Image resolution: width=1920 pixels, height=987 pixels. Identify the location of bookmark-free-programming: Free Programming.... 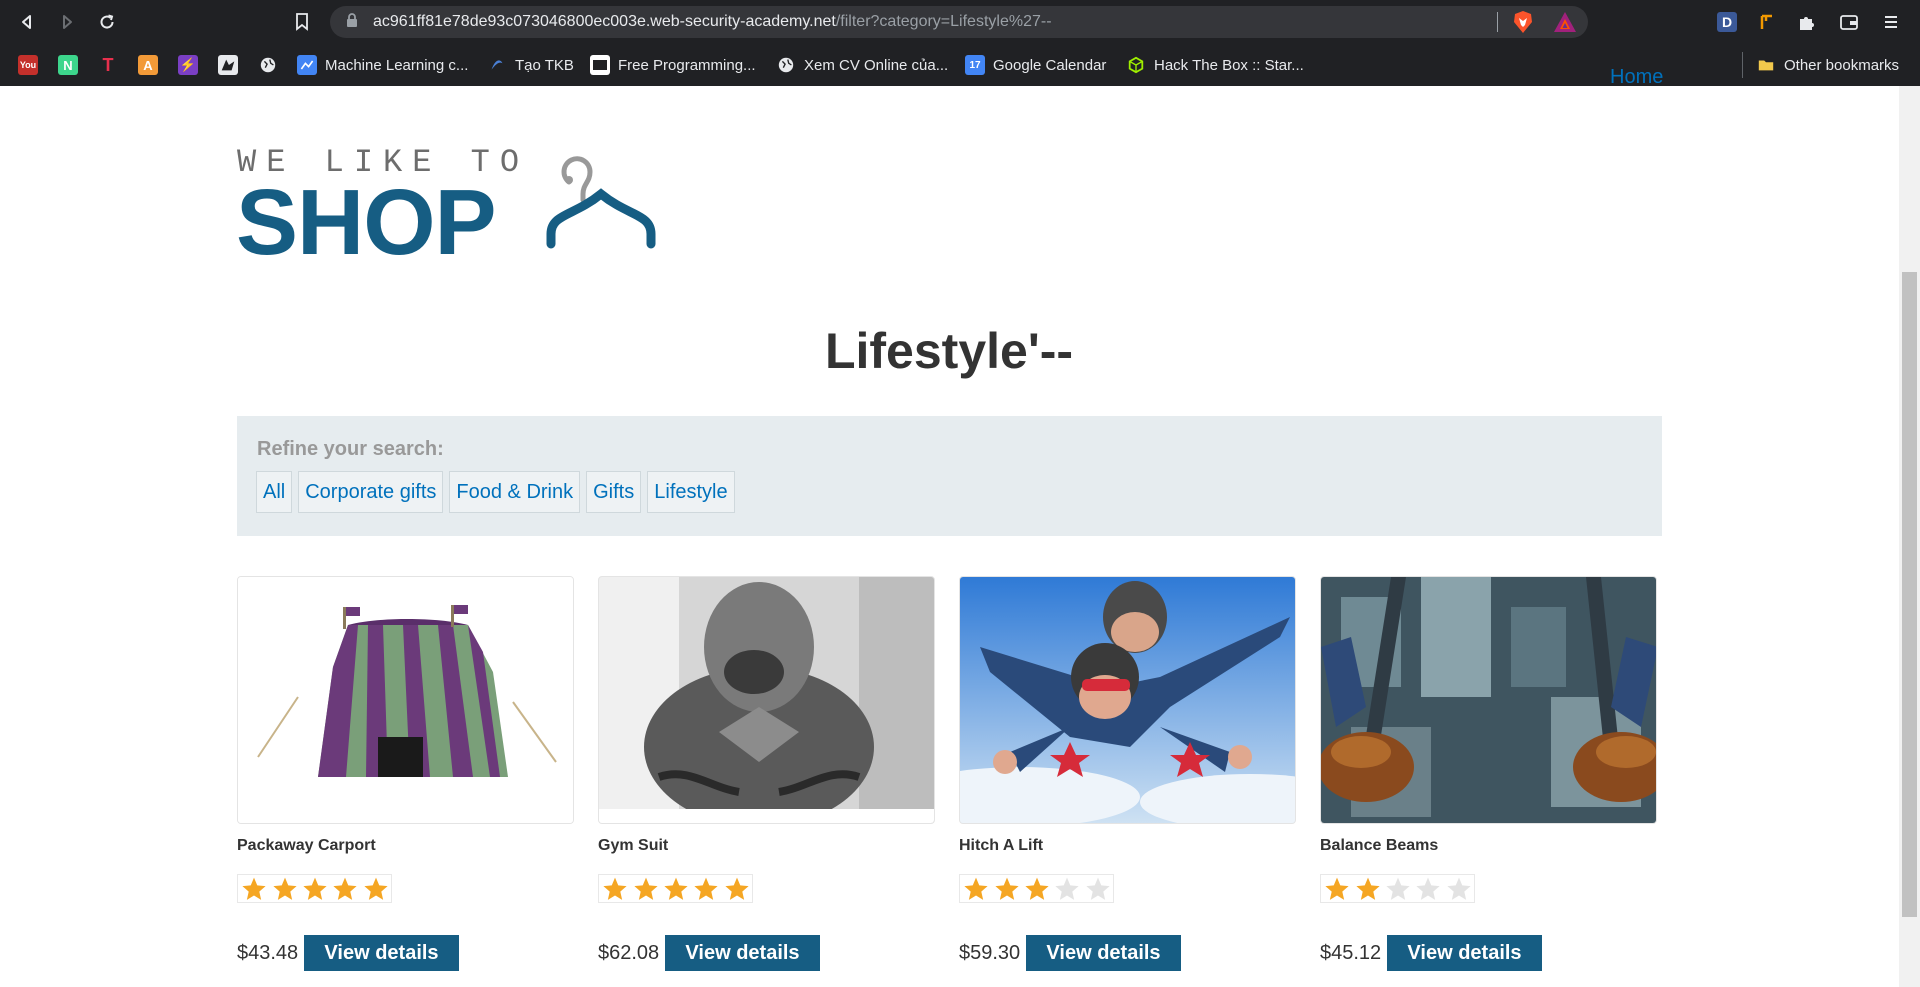
(673, 65).